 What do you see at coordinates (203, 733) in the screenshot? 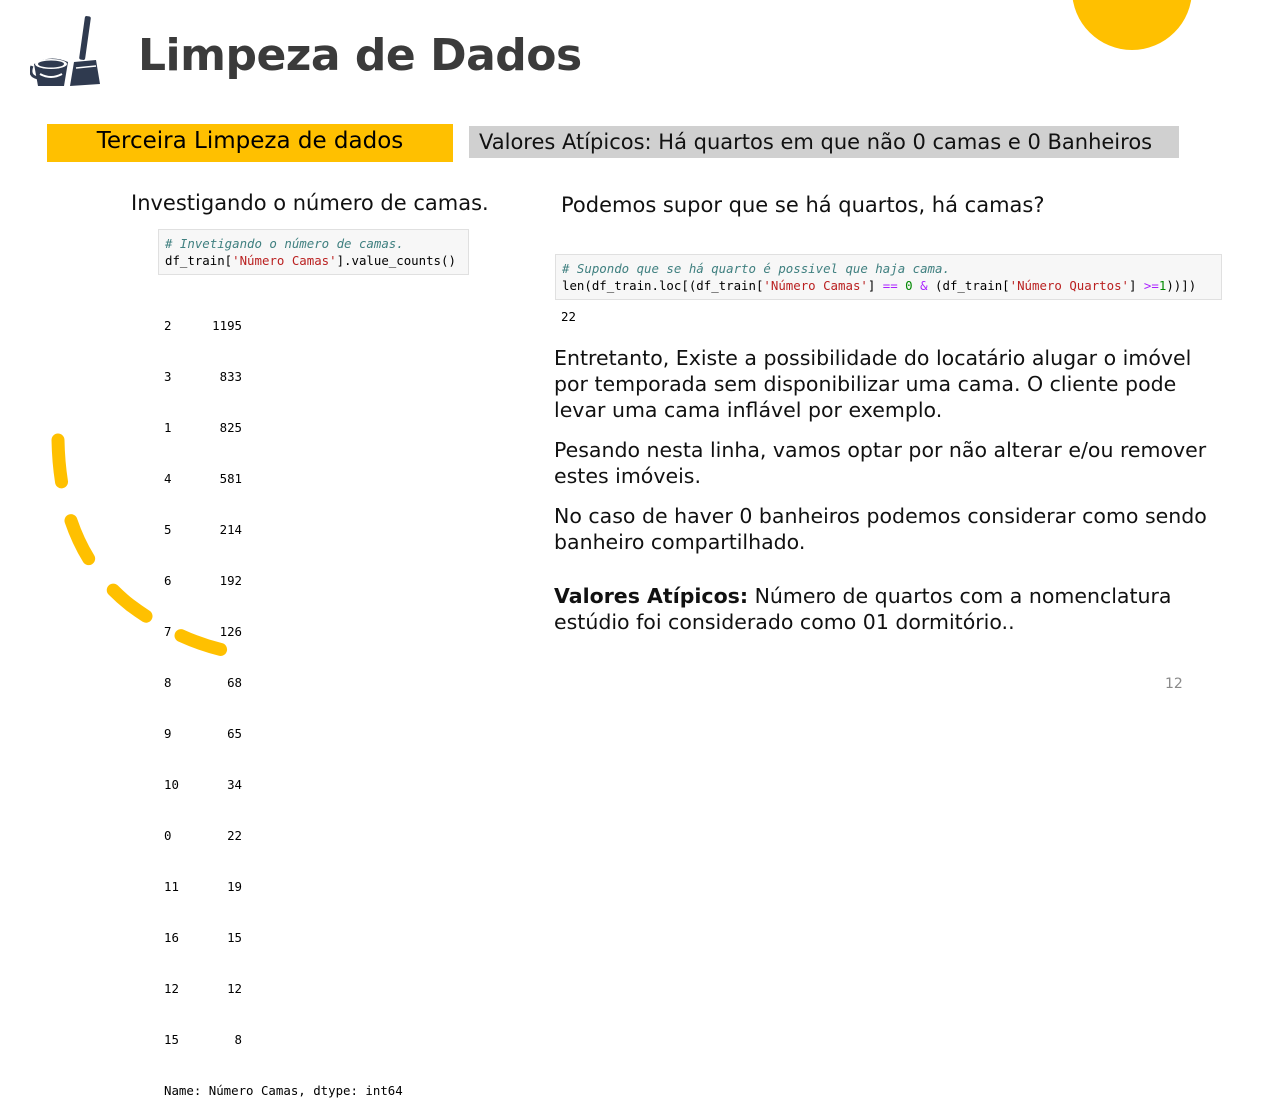
I see `output-row: 9 65` at bounding box center [203, 733].